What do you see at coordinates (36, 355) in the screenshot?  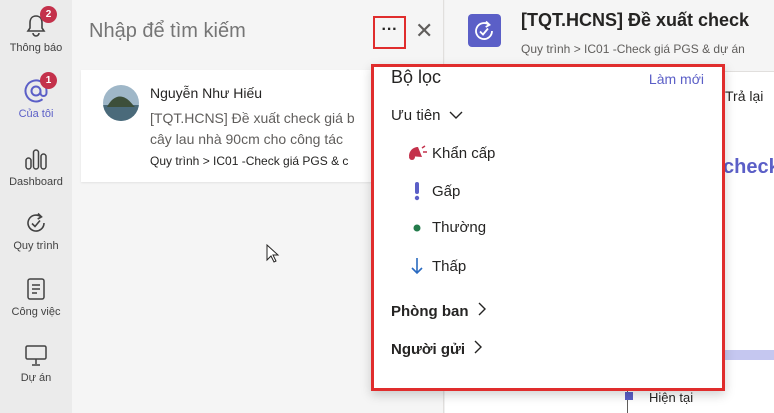 I see `presentation-icon` at bounding box center [36, 355].